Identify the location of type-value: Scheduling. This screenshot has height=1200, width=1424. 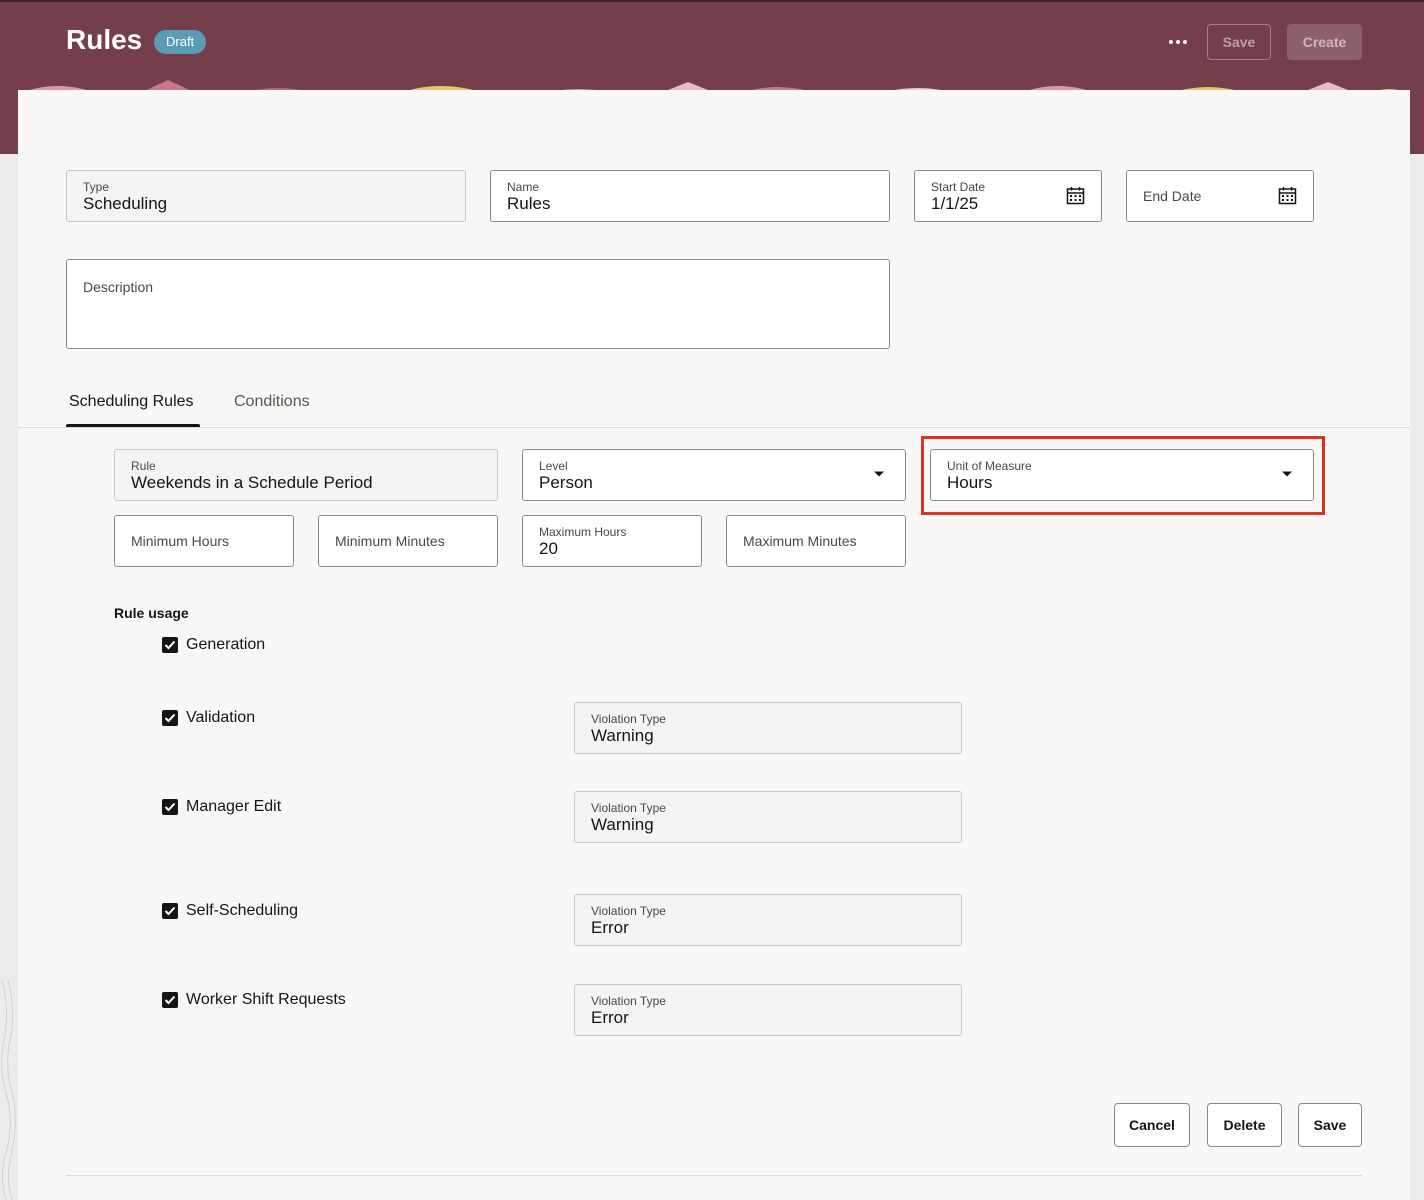
(125, 203).